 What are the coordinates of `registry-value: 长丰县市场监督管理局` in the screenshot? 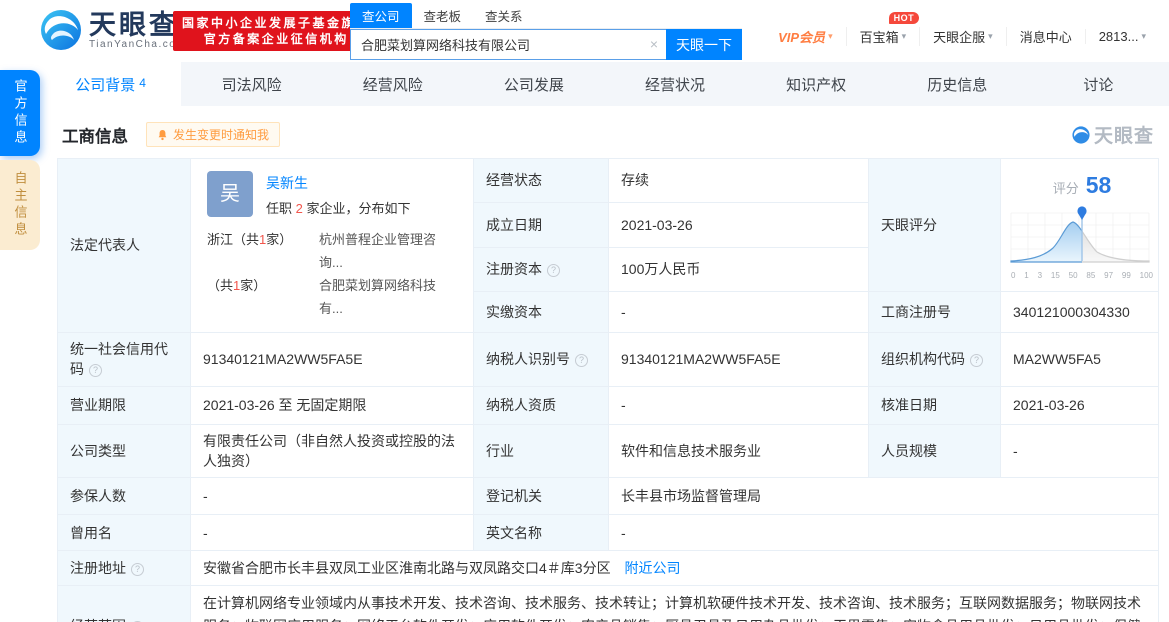 It's located at (883, 496).